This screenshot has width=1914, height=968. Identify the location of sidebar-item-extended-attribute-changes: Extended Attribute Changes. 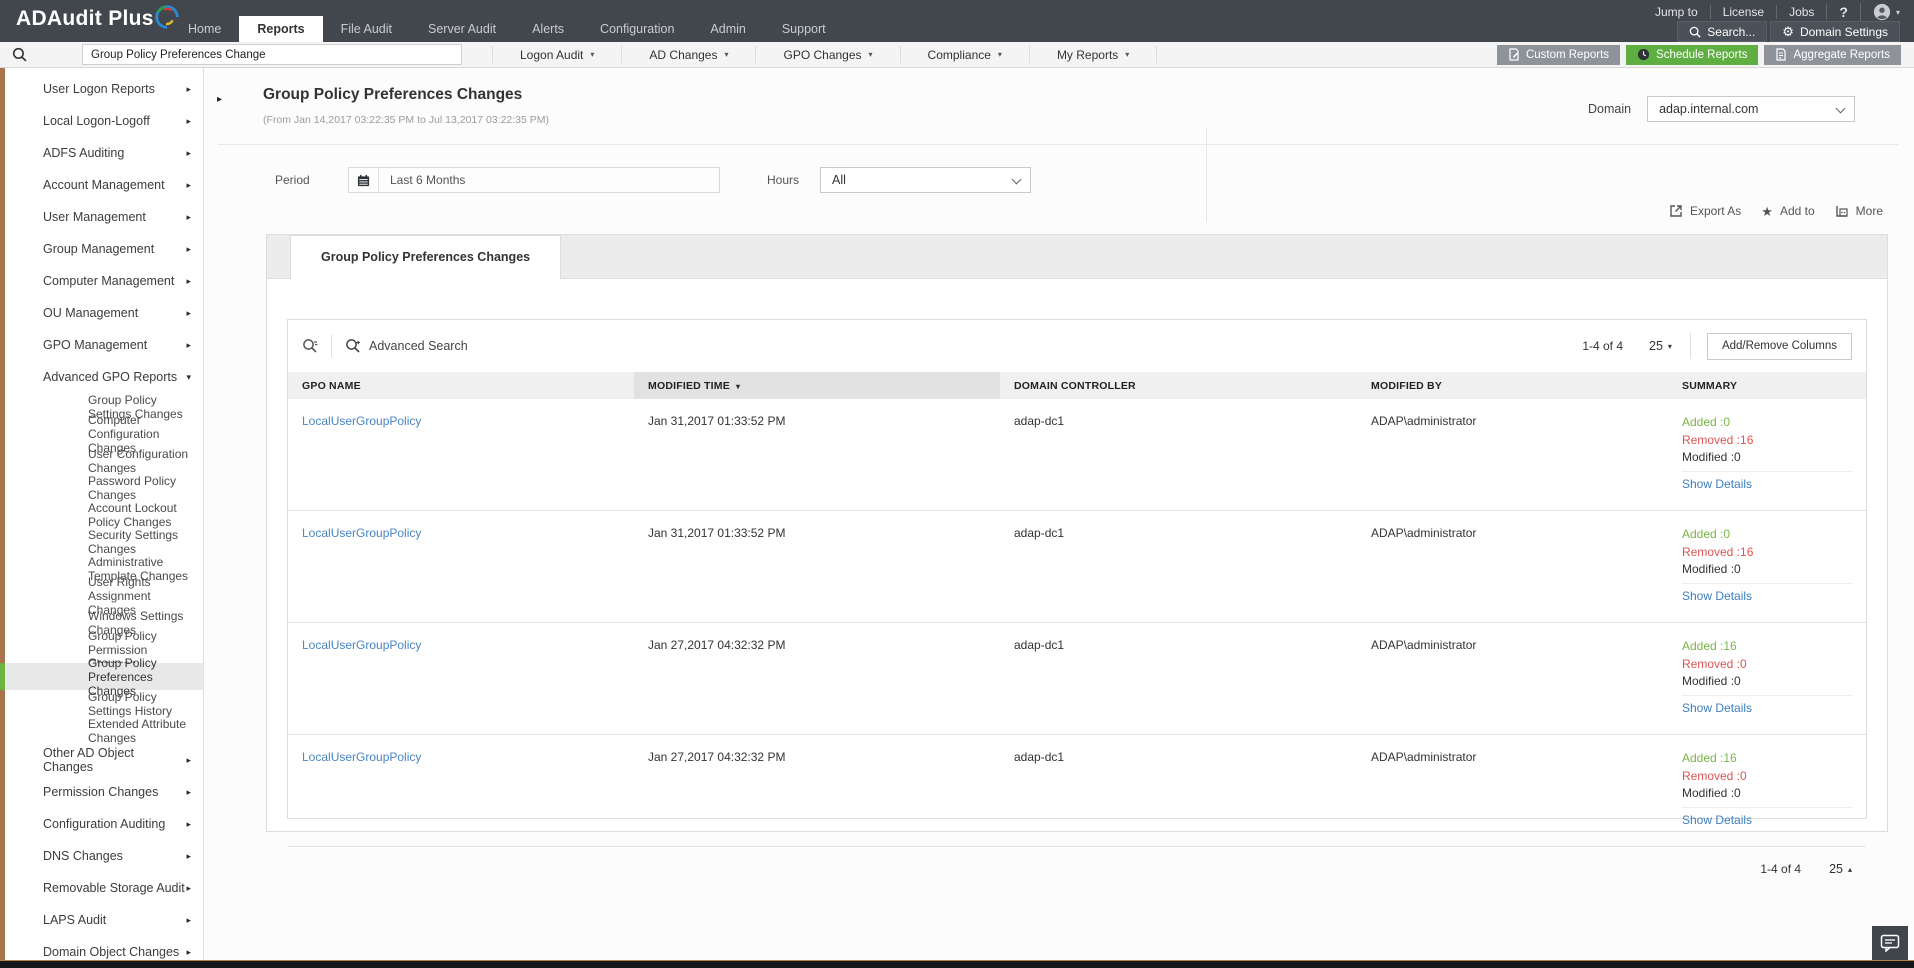
(104, 731).